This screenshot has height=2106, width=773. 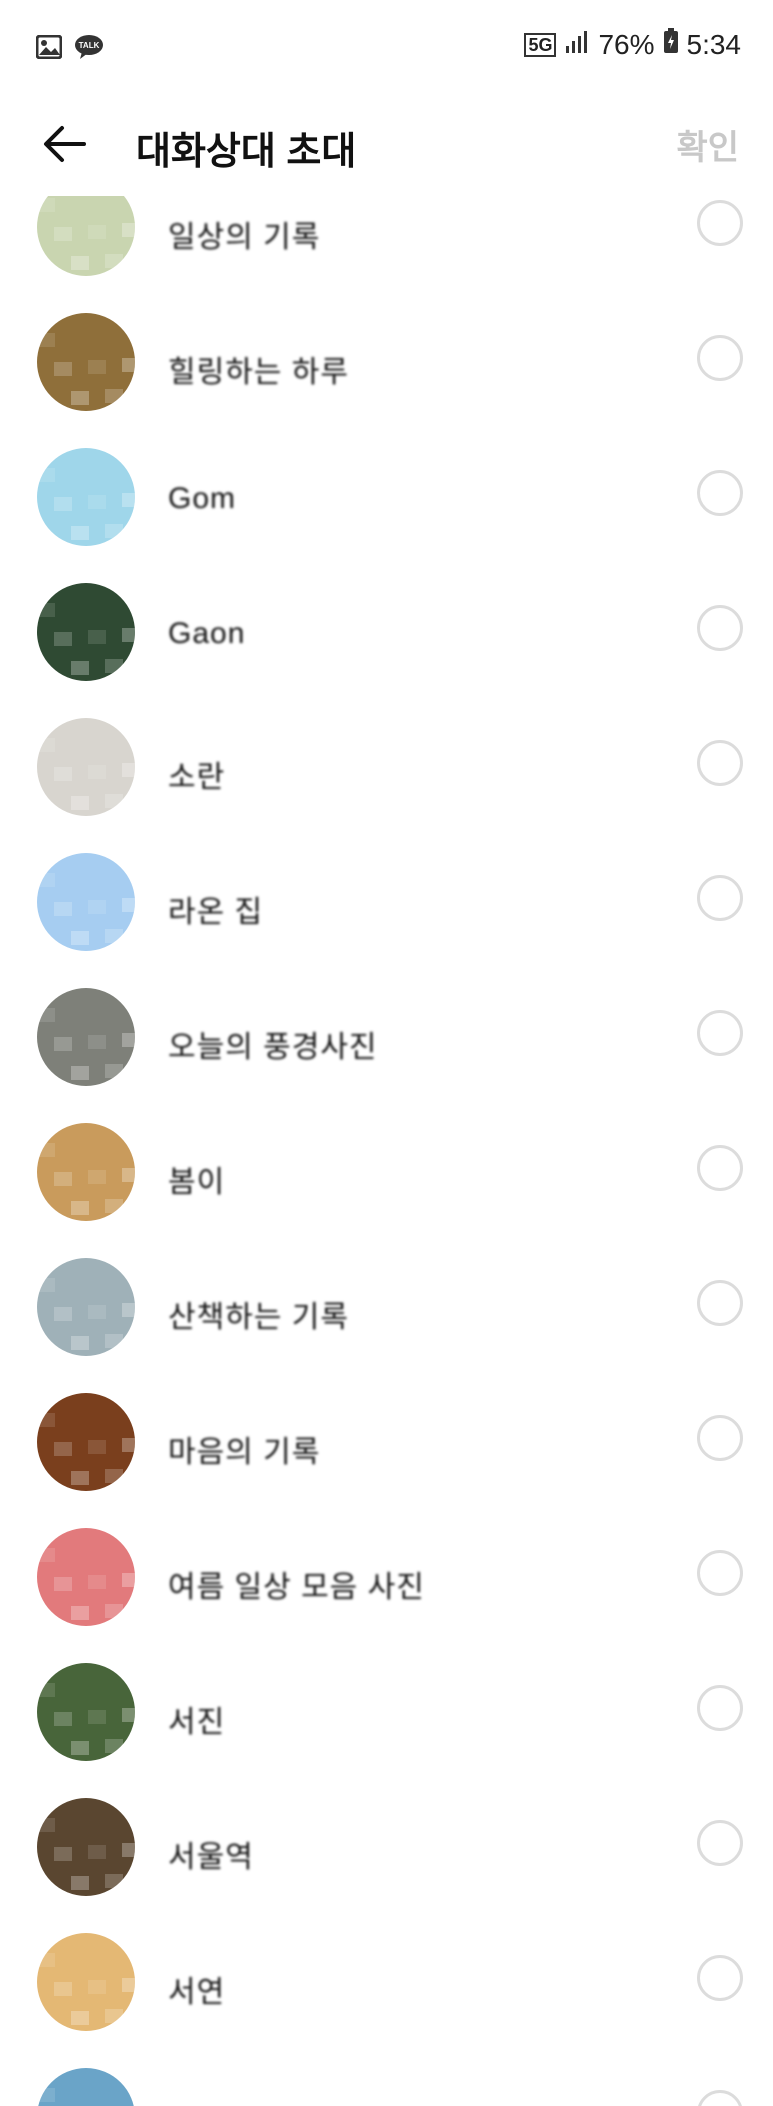 What do you see at coordinates (386, 920) in the screenshot?
I see `contact-list-item: 라온 집` at bounding box center [386, 920].